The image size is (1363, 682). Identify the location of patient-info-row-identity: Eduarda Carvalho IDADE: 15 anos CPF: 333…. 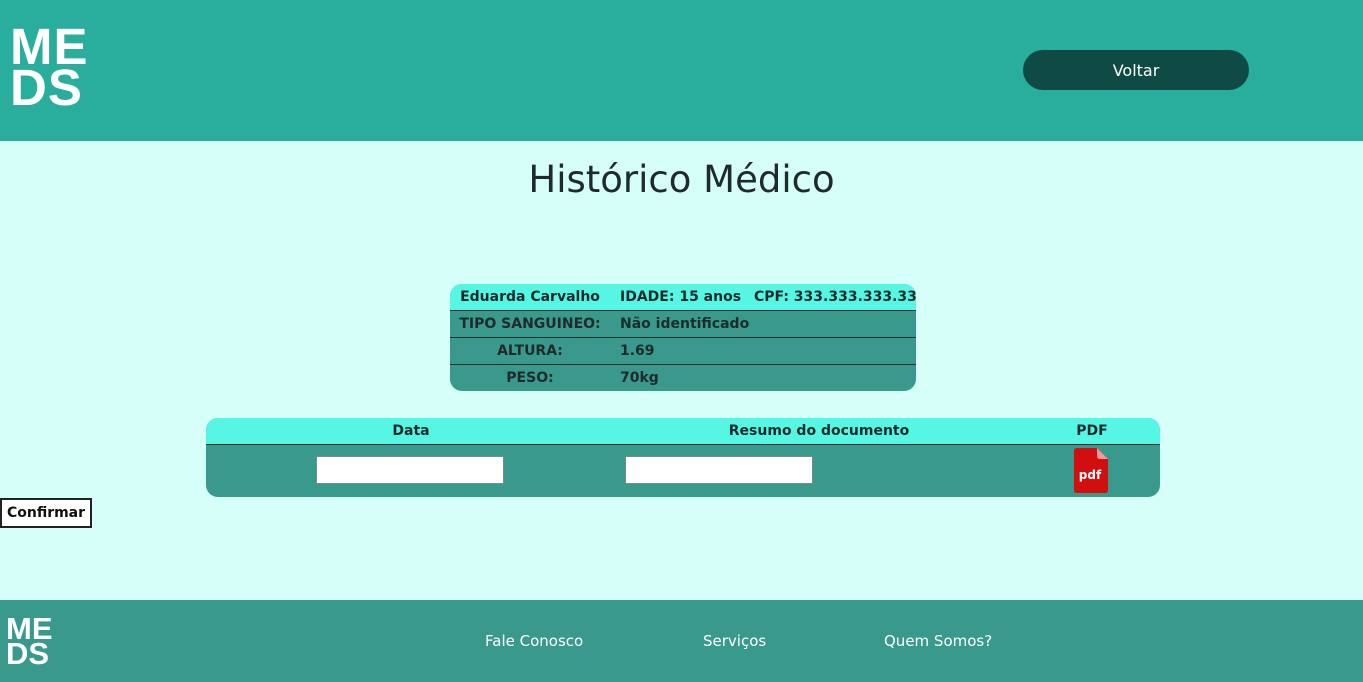
(683, 297).